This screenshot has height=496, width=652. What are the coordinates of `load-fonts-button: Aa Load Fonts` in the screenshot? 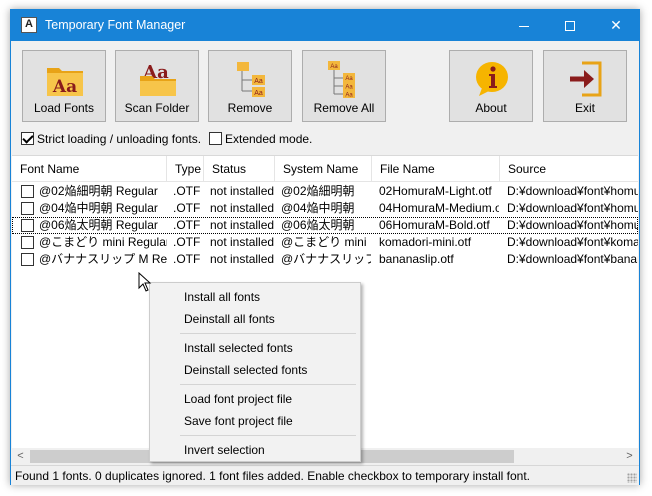 It's located at (64, 86).